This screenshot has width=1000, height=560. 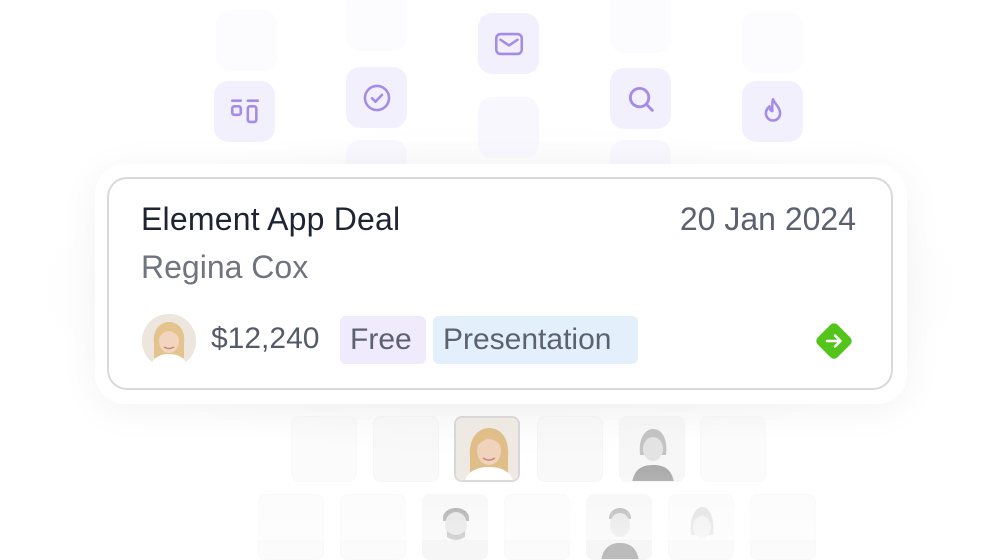 I want to click on mail-tile, so click(x=508, y=43).